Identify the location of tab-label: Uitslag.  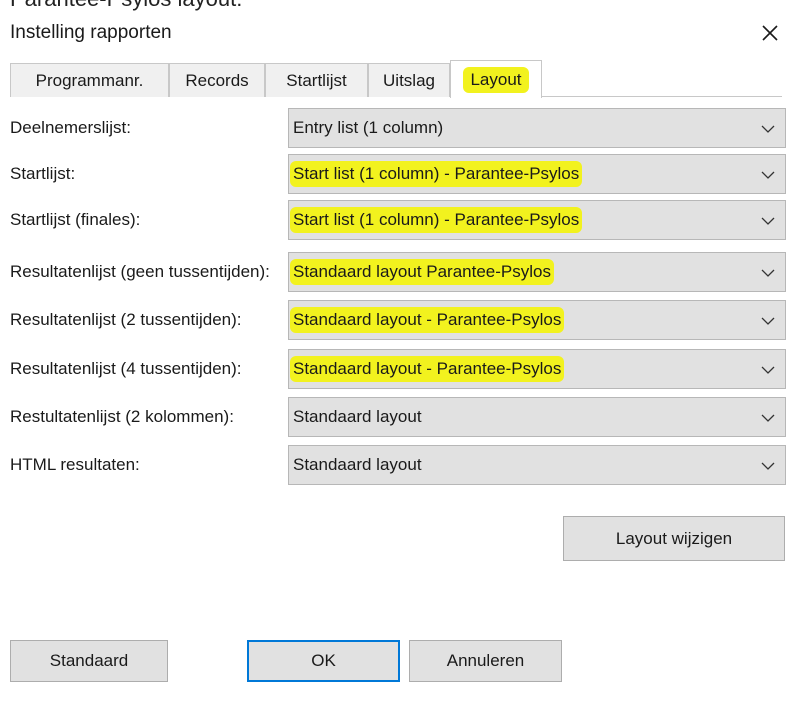
(409, 80).